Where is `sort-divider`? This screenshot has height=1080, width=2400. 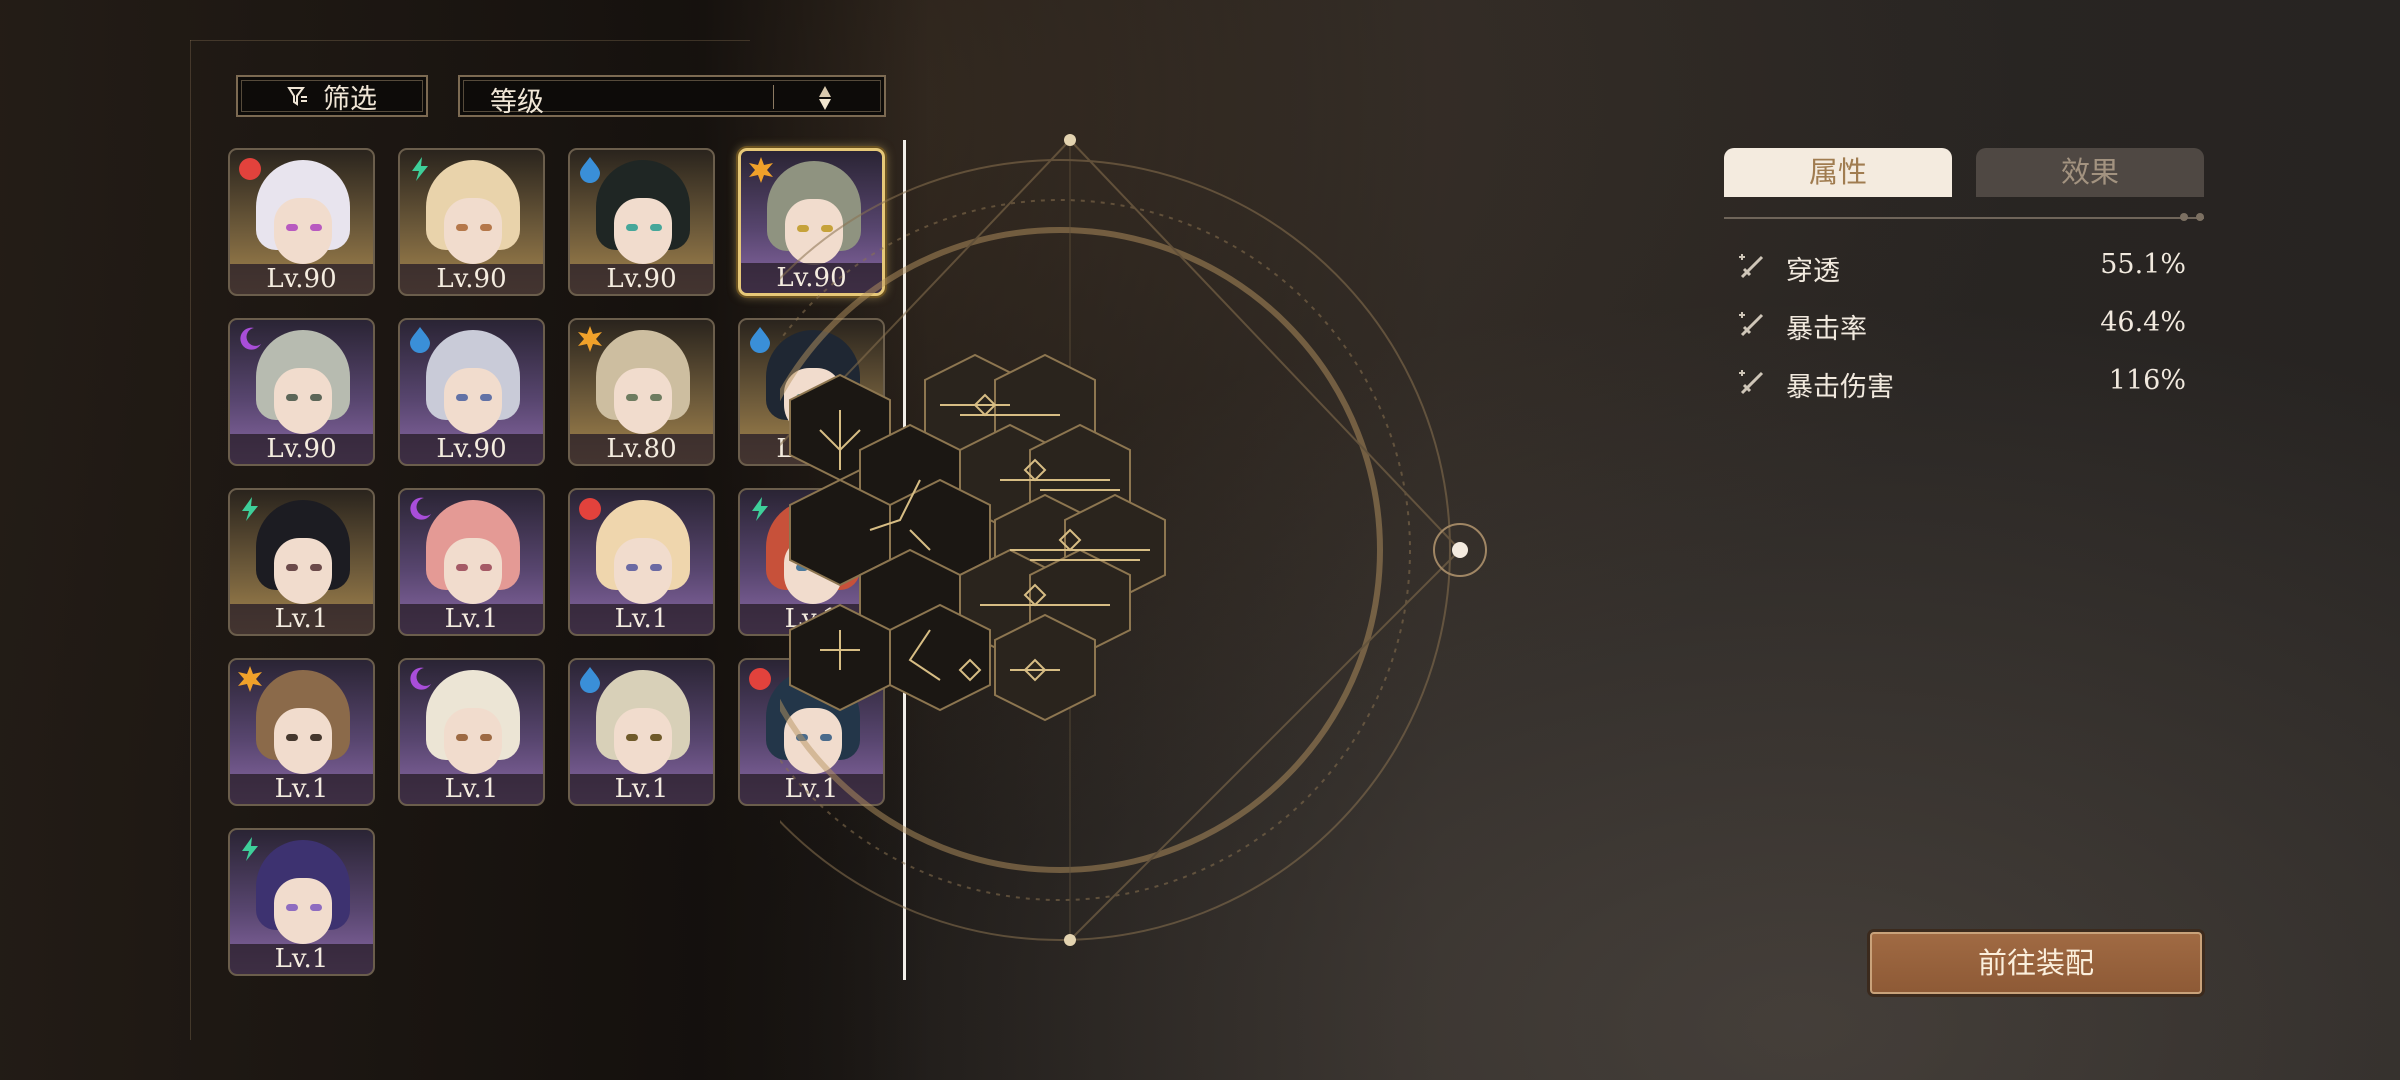 sort-divider is located at coordinates (773, 97).